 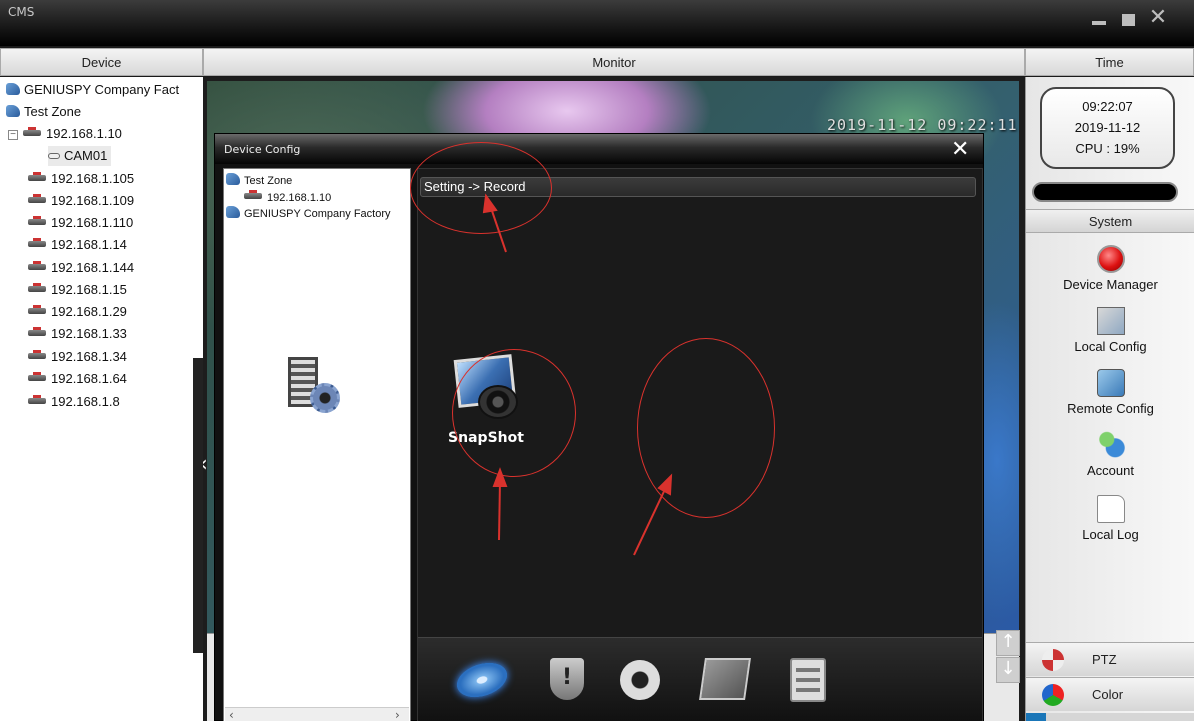 I want to click on tree-device-item: 192.168.1.34, so click(x=77, y=357).